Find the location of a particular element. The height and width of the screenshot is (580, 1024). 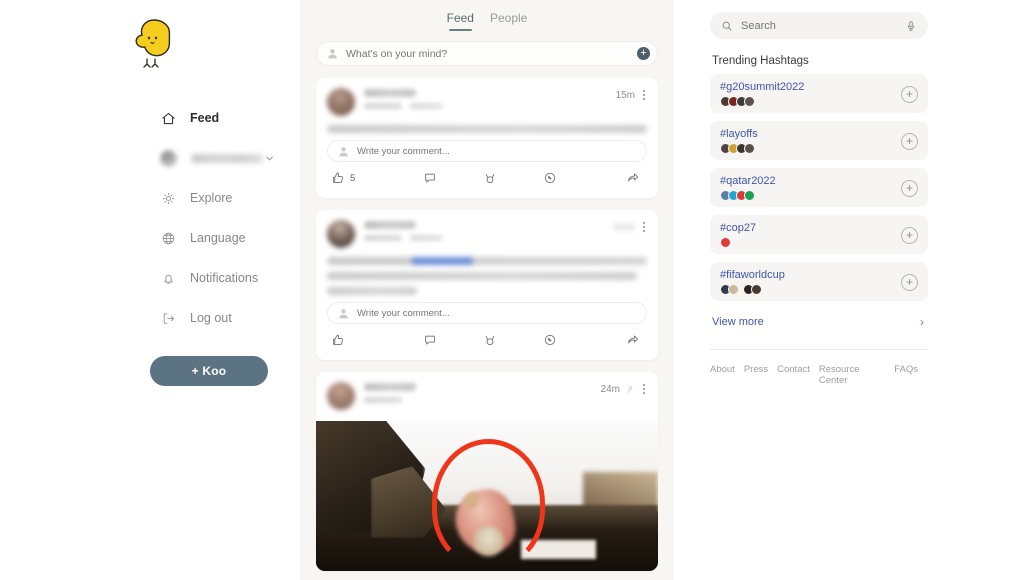

bell-icon is located at coordinates (168, 278).